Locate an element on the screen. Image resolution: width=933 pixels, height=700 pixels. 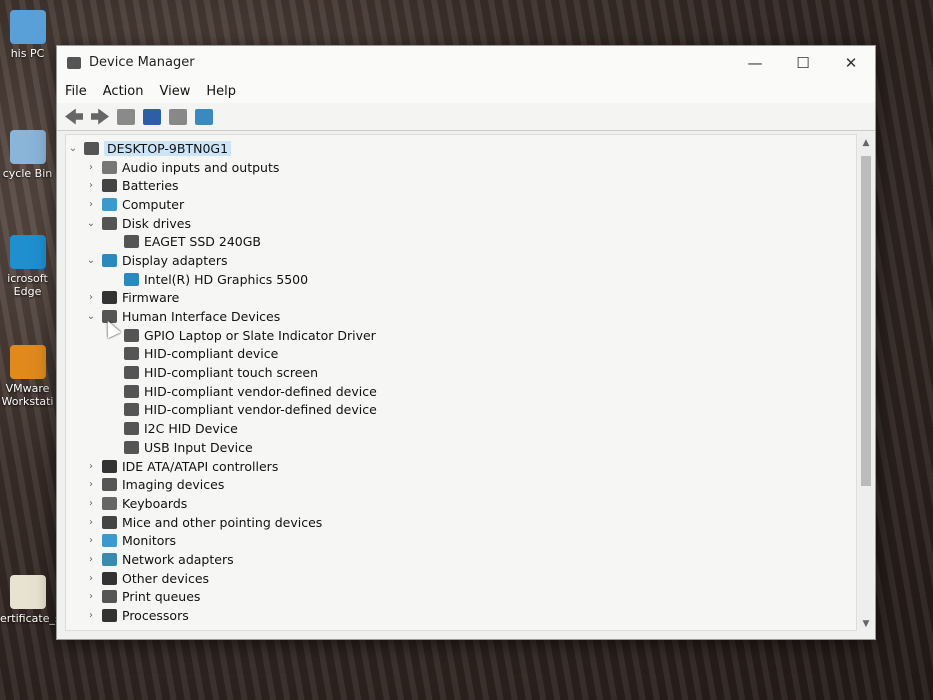
tree-item-label: Disk drives is located at coordinates (156, 223).